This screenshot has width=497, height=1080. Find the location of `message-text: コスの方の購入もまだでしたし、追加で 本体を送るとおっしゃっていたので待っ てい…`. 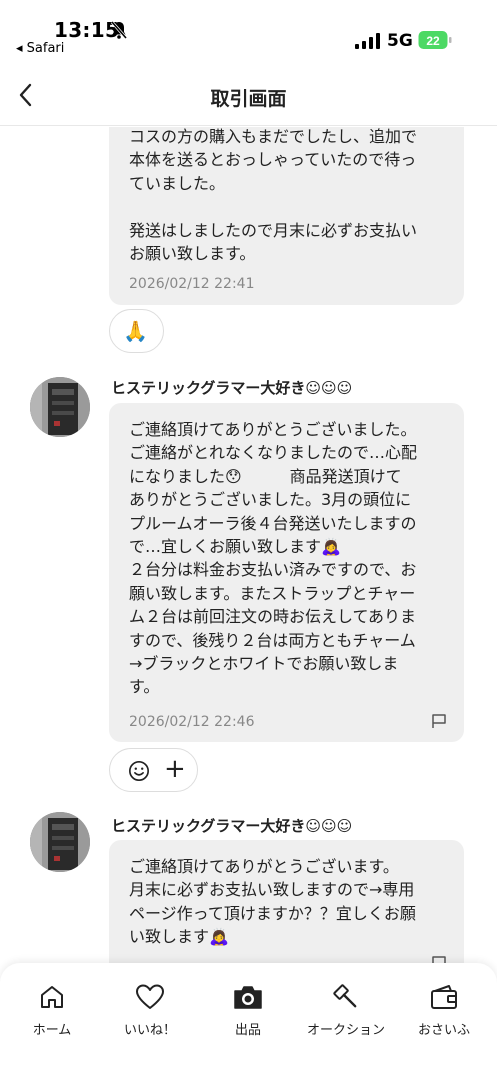

message-text: コスの方の購入もまだでしたし、追加で 本体を送るとおっしゃっていたので待っ てい… is located at coordinates (273, 195).